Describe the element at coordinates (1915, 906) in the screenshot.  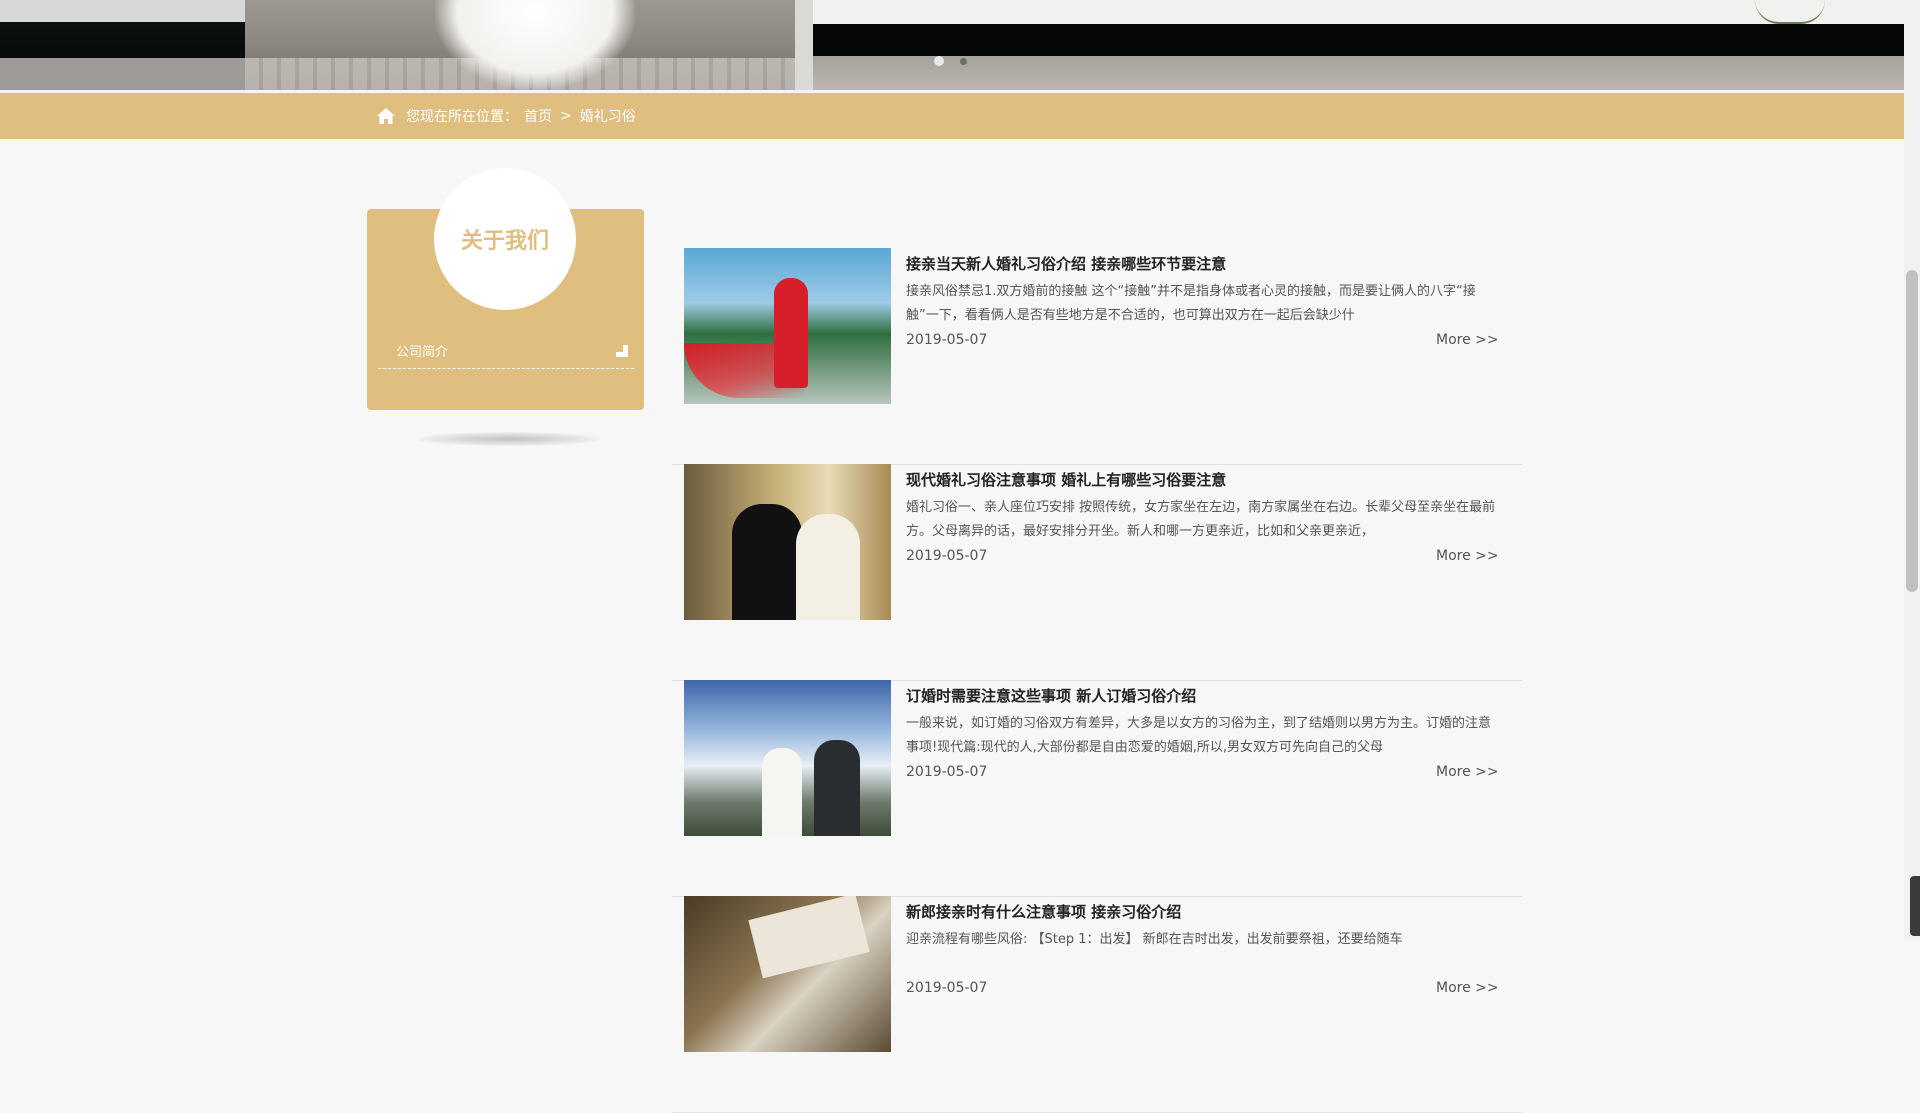
I see `floating-side-tab` at that location.